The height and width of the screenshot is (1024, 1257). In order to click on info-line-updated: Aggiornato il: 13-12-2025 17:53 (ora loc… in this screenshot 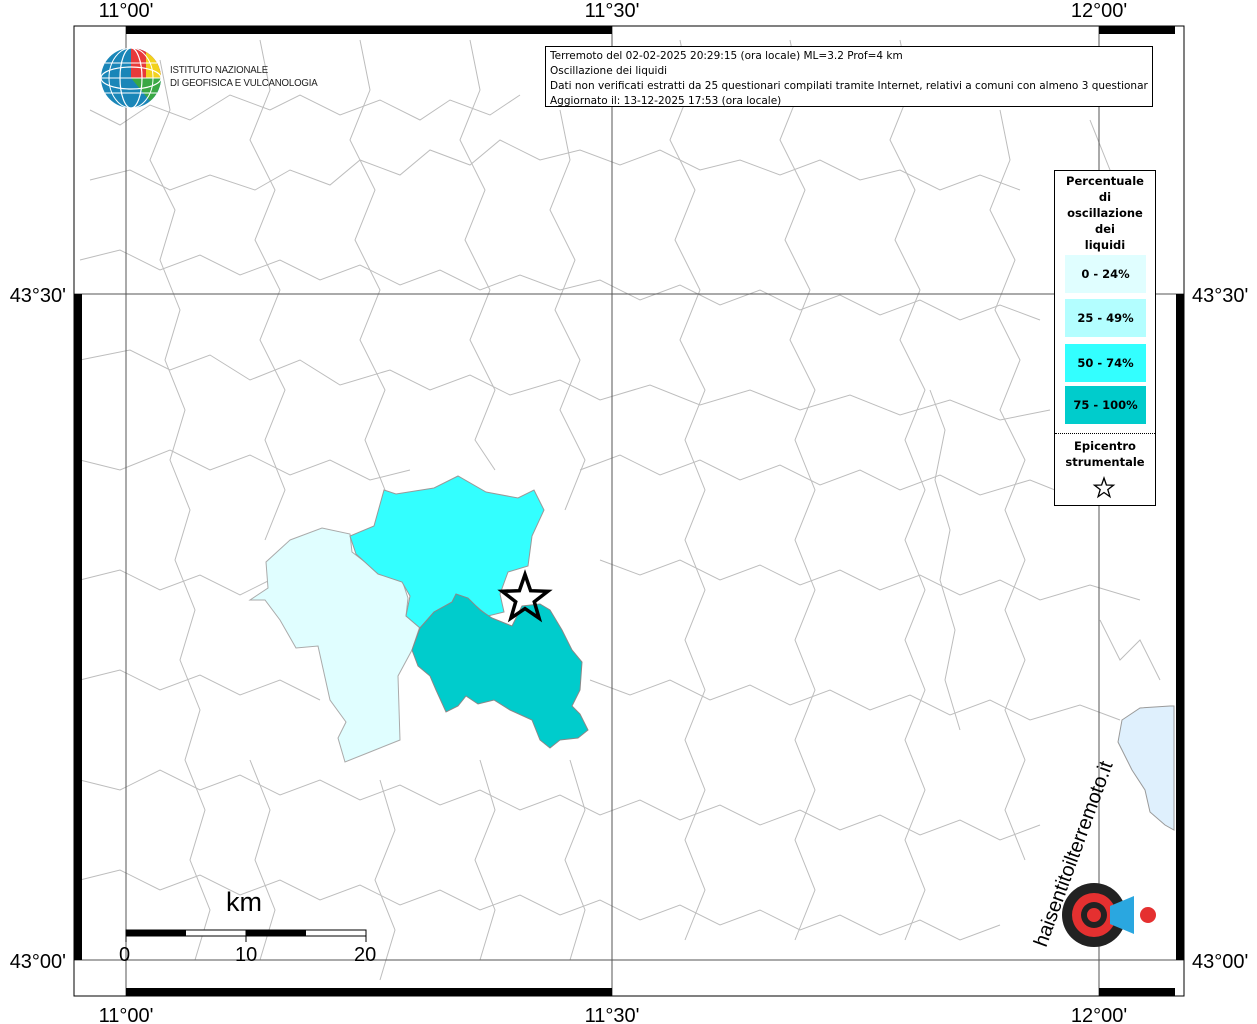, I will do `click(666, 101)`.